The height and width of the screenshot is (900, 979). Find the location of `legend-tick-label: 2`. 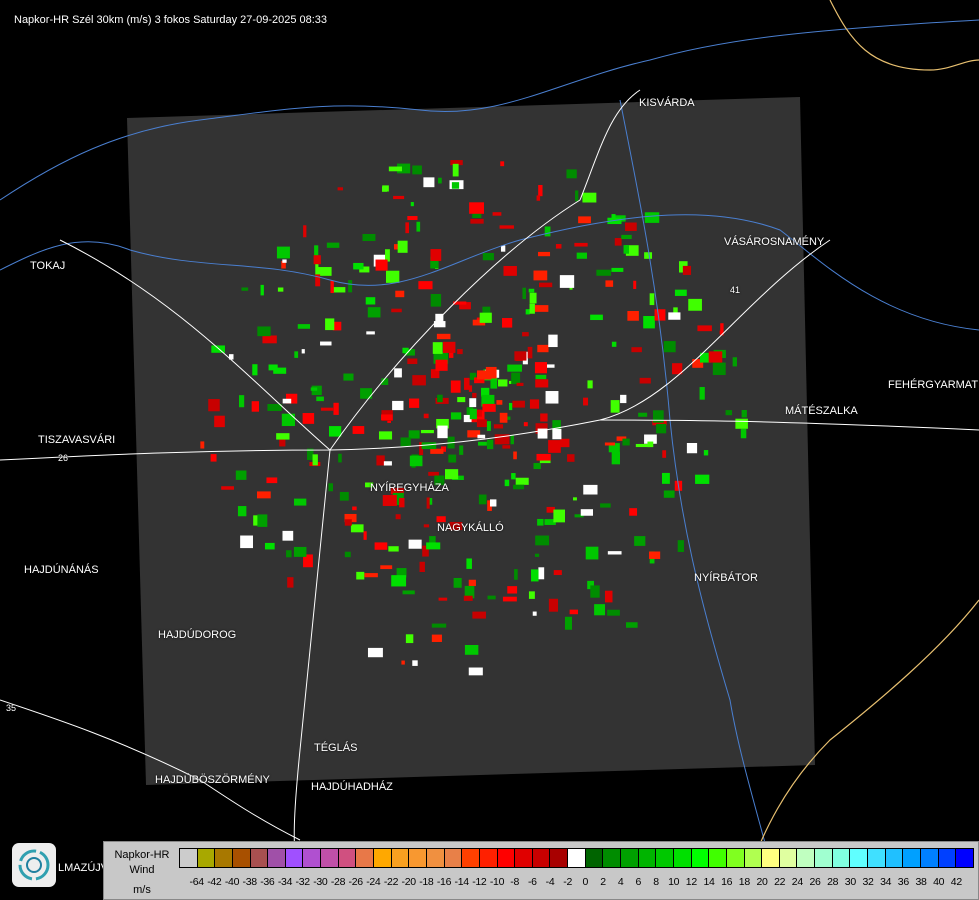

legend-tick-label: 2 is located at coordinates (603, 882).